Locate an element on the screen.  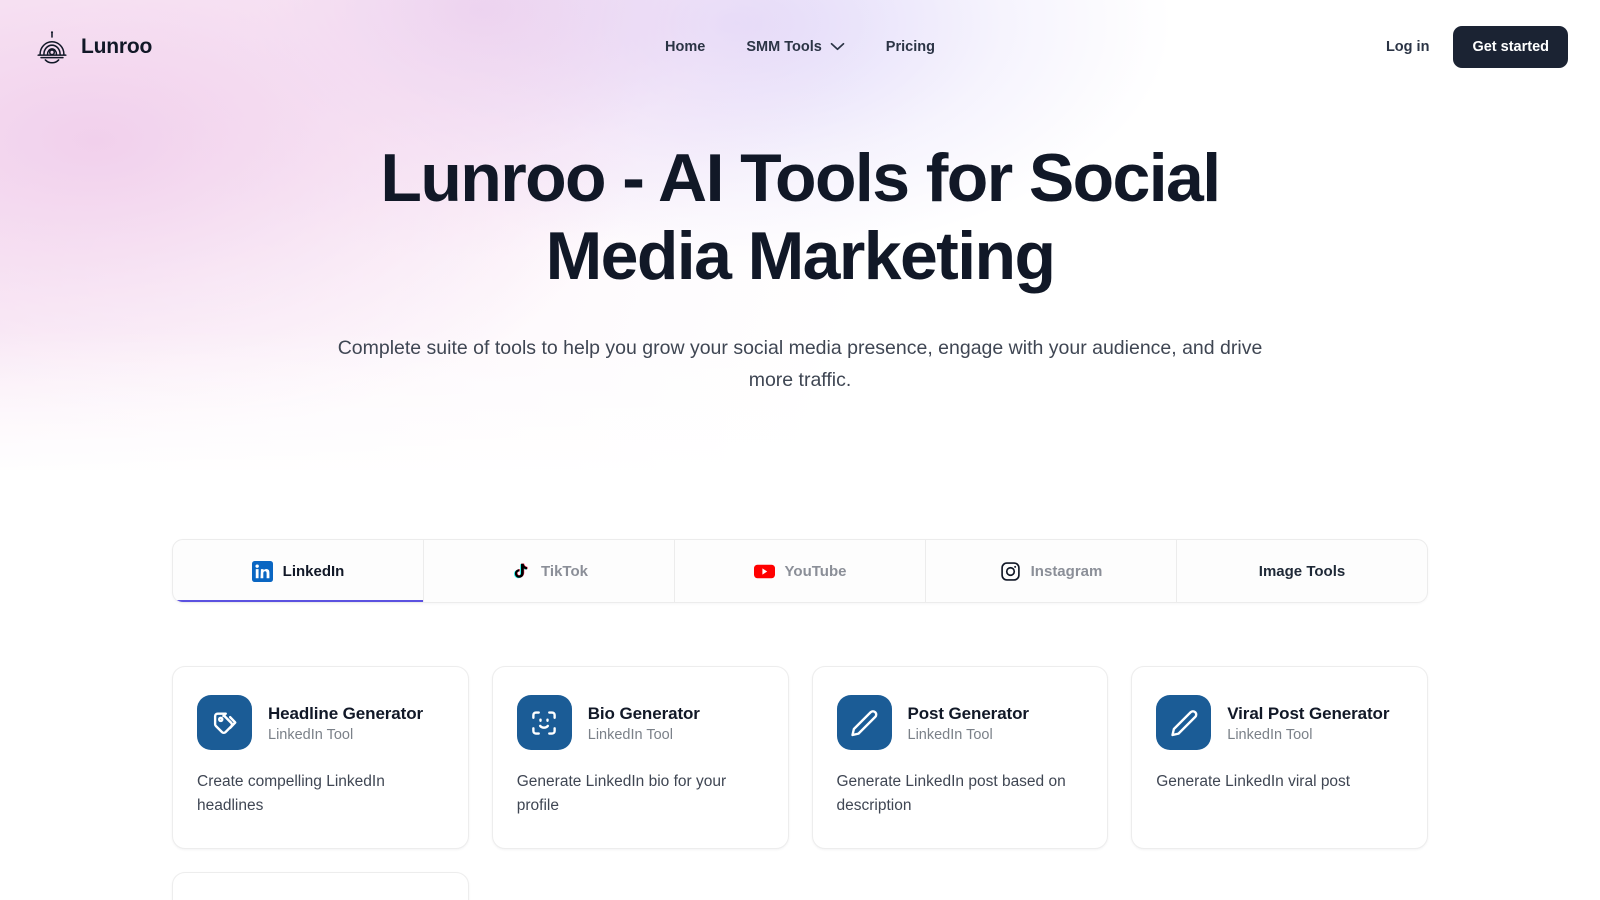
instagram-icon is located at coordinates (1010, 571).